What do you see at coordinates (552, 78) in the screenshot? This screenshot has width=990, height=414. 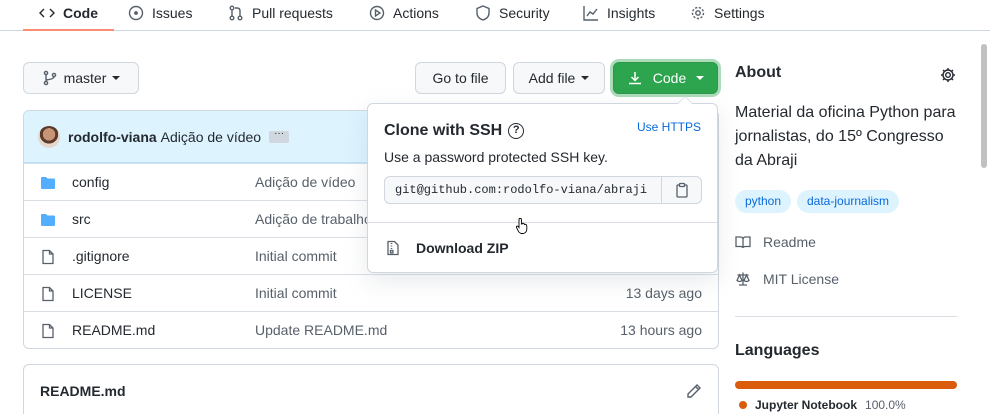 I see `add-file-label: Add file` at bounding box center [552, 78].